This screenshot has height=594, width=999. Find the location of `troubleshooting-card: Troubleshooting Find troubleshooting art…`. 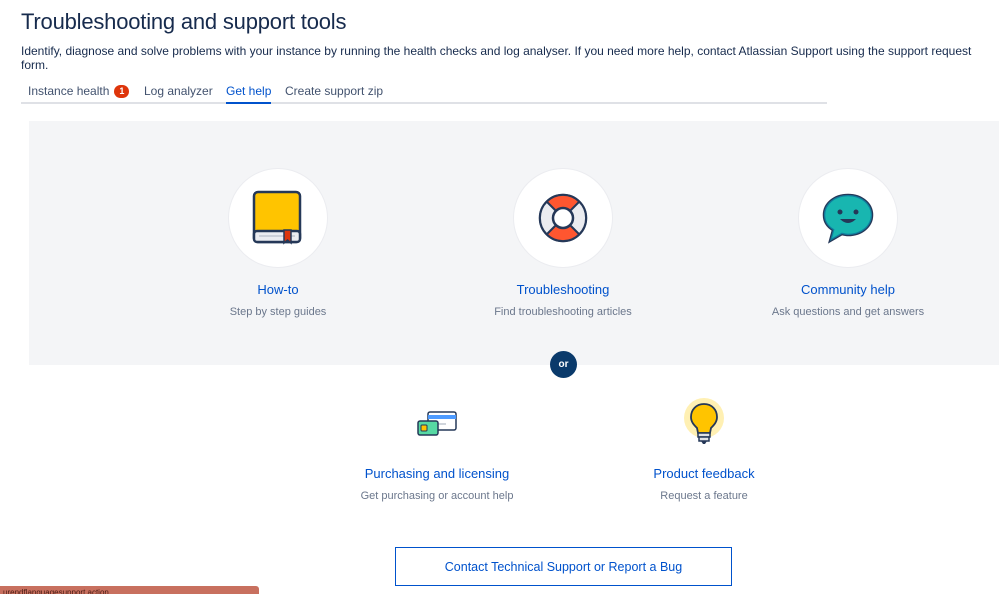

troubleshooting-card: Troubleshooting Find troubleshooting art… is located at coordinates (563, 243).